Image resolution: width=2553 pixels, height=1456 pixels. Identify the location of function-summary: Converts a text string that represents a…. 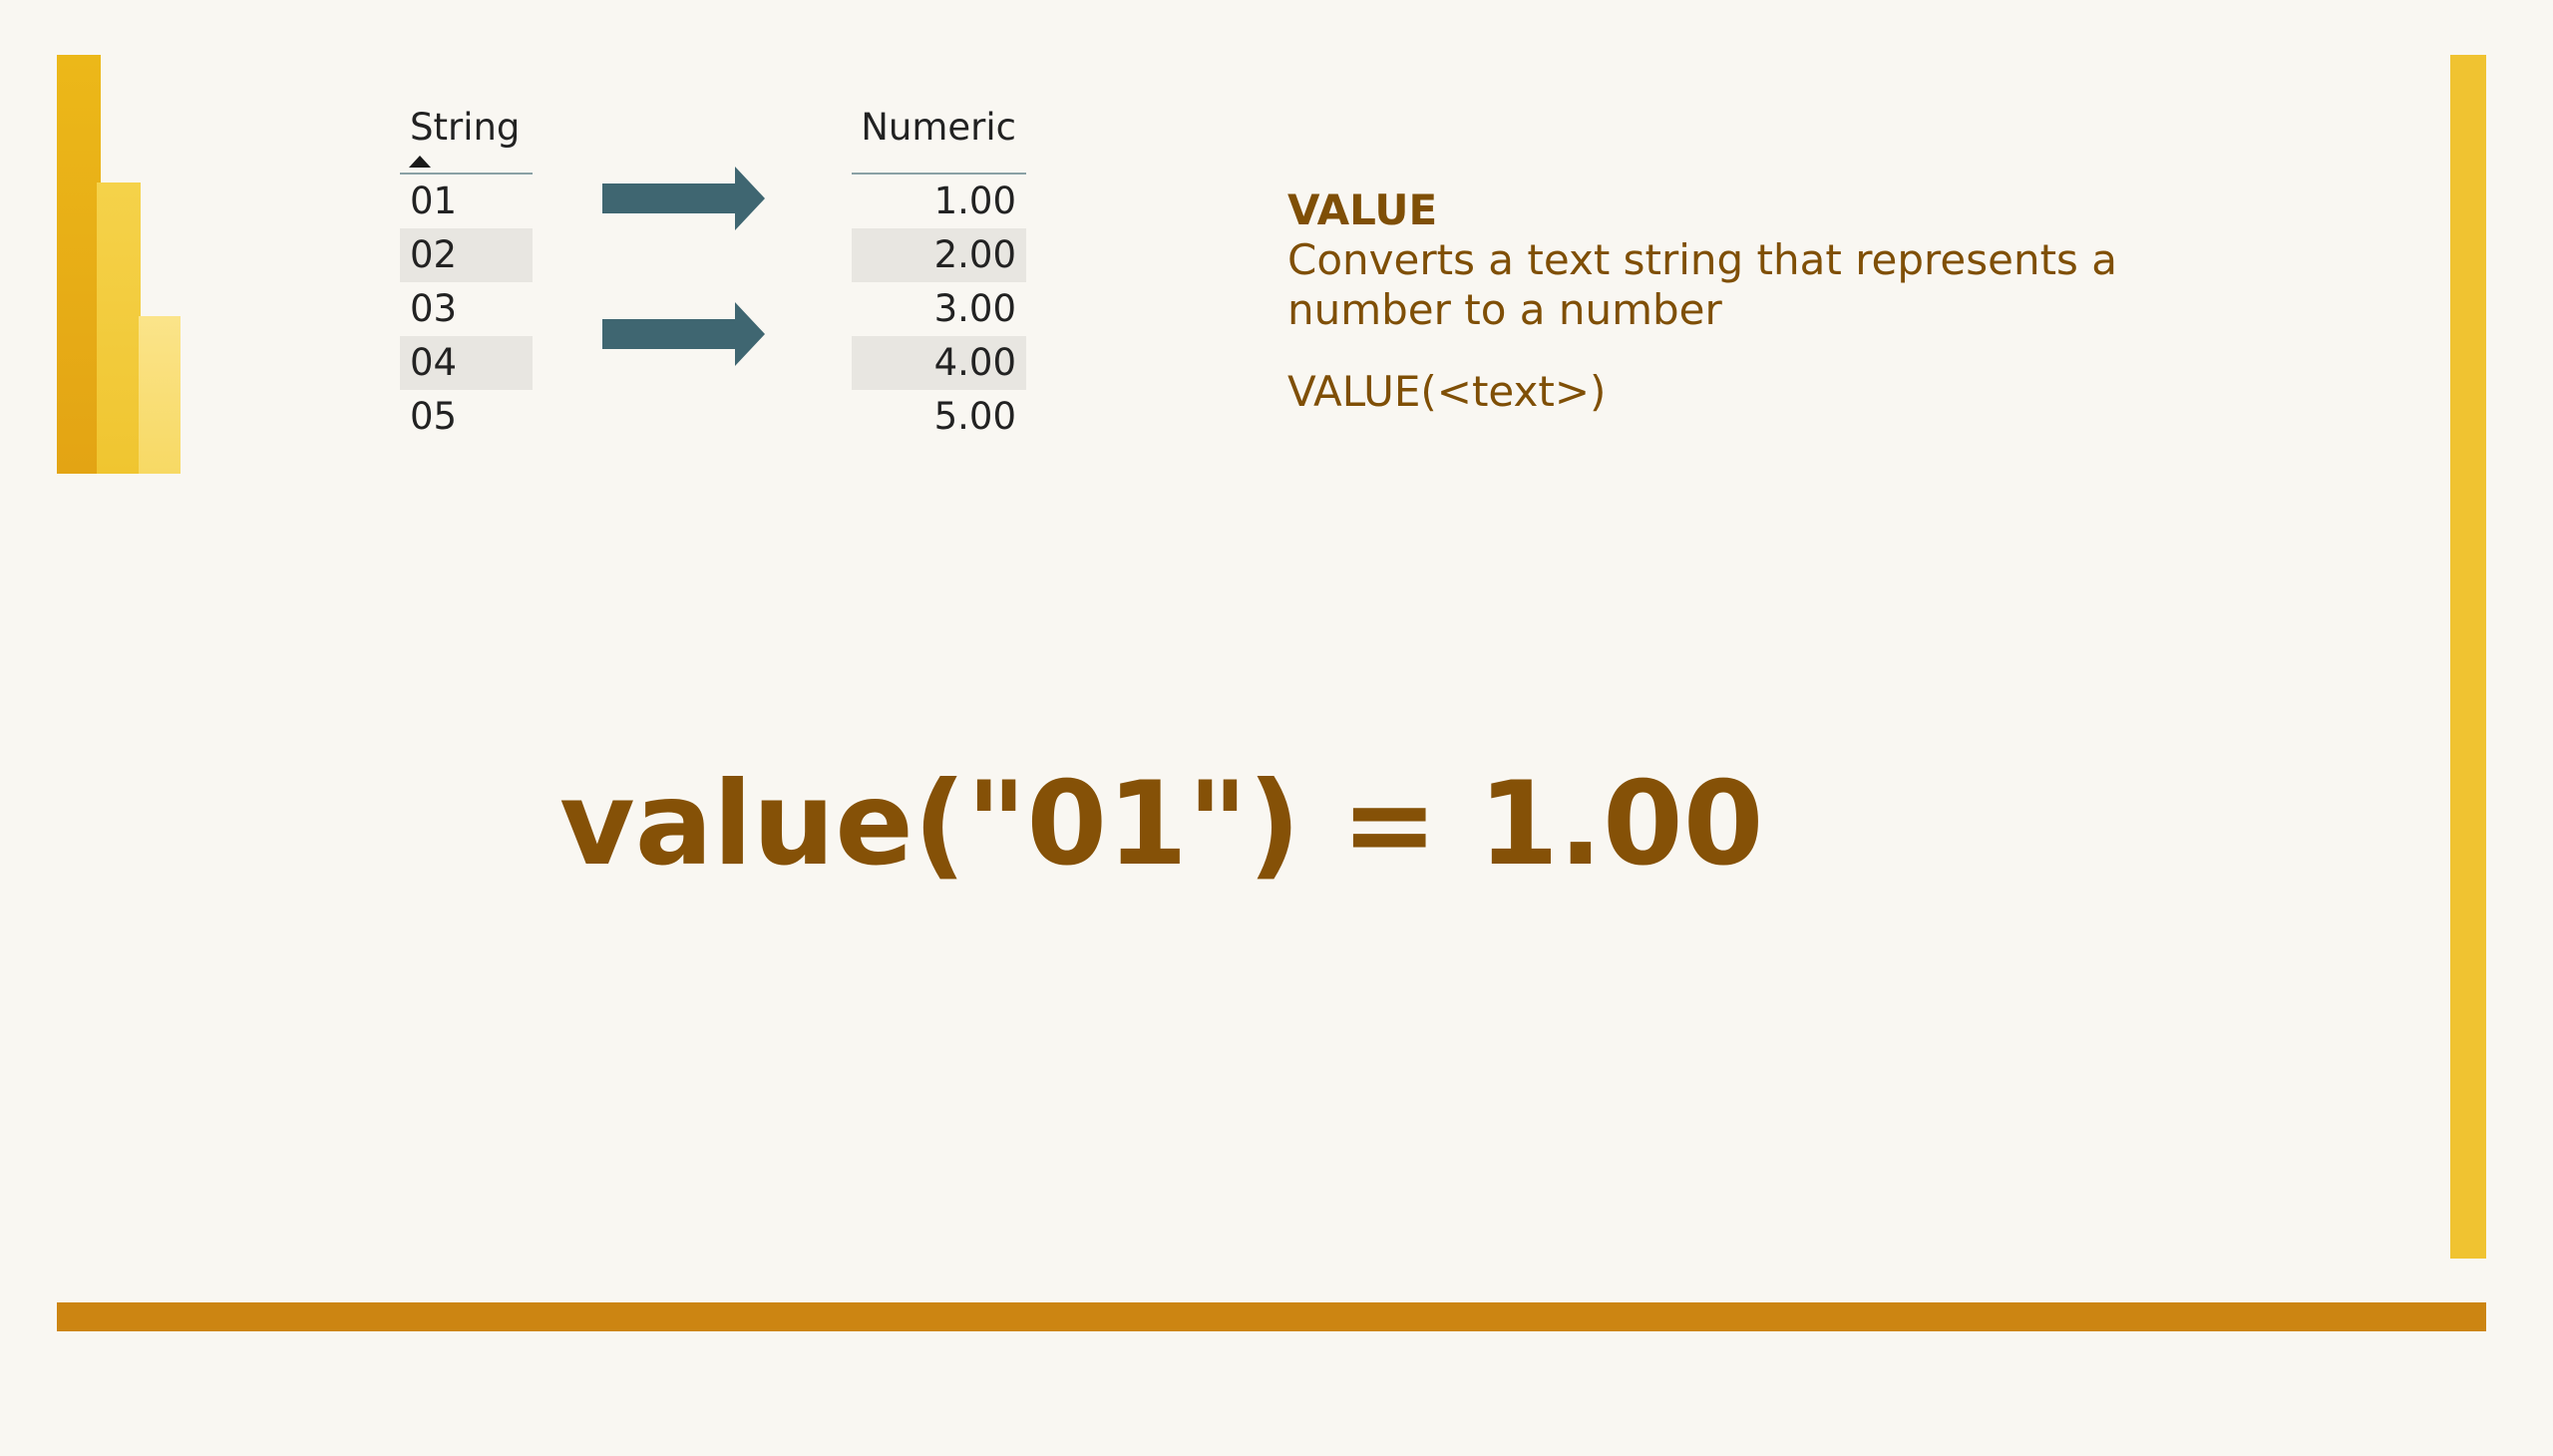
(1703, 284).